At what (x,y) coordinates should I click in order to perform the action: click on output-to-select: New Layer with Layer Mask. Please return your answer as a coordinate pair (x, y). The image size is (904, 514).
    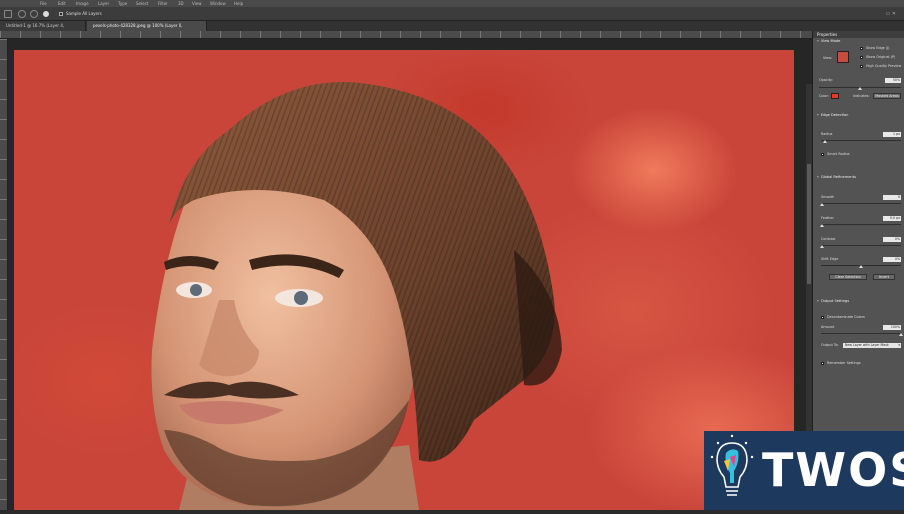
    Looking at the image, I should click on (872, 345).